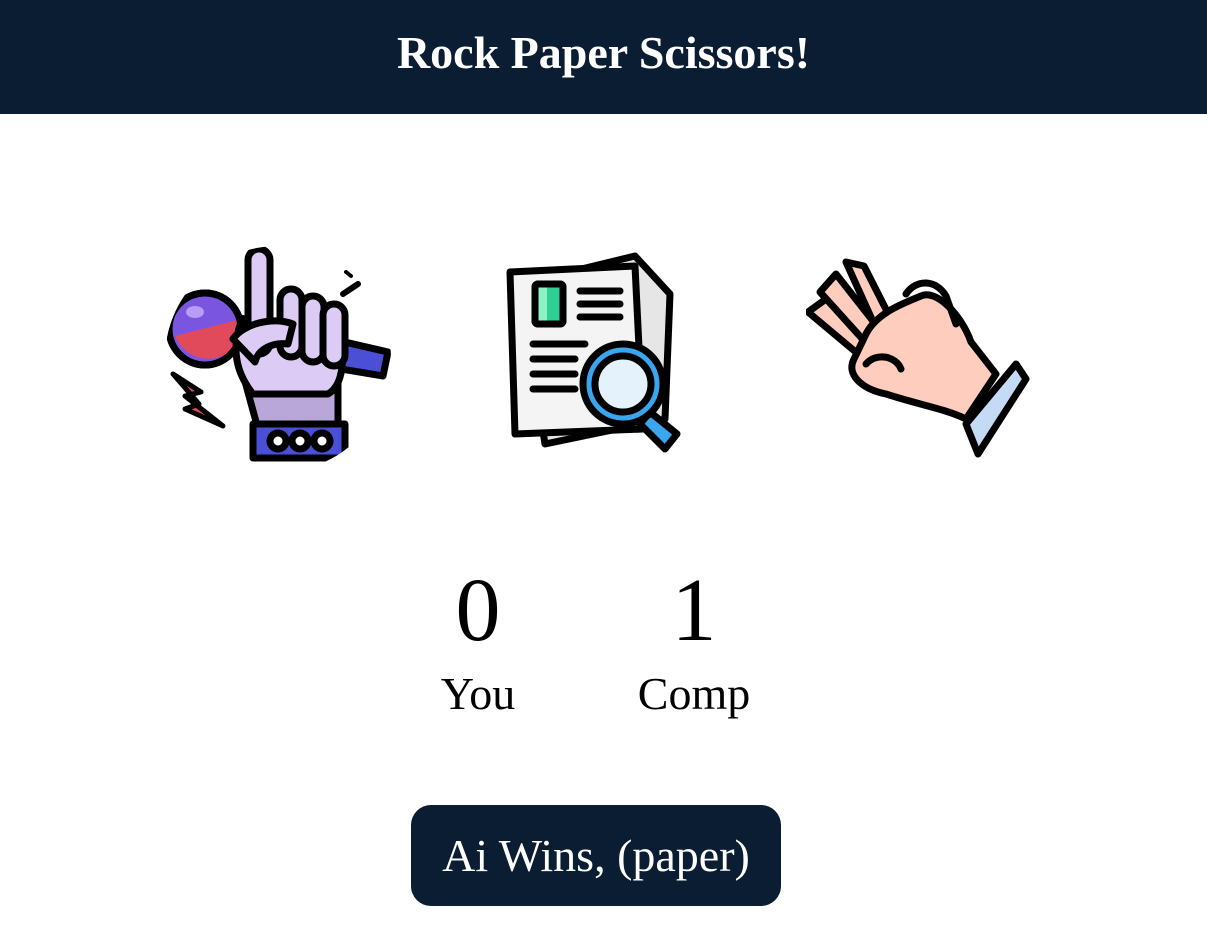 This screenshot has height=951, width=1207. I want to click on result-message: Ai Wins, (paper), so click(596, 855).